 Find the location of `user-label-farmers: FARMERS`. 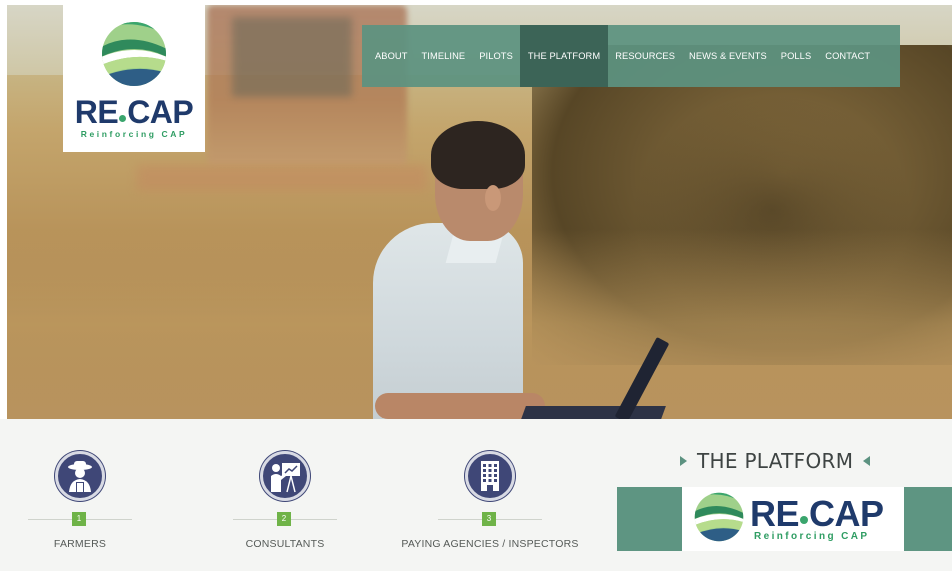

user-label-farmers: FARMERS is located at coordinates (80, 544).